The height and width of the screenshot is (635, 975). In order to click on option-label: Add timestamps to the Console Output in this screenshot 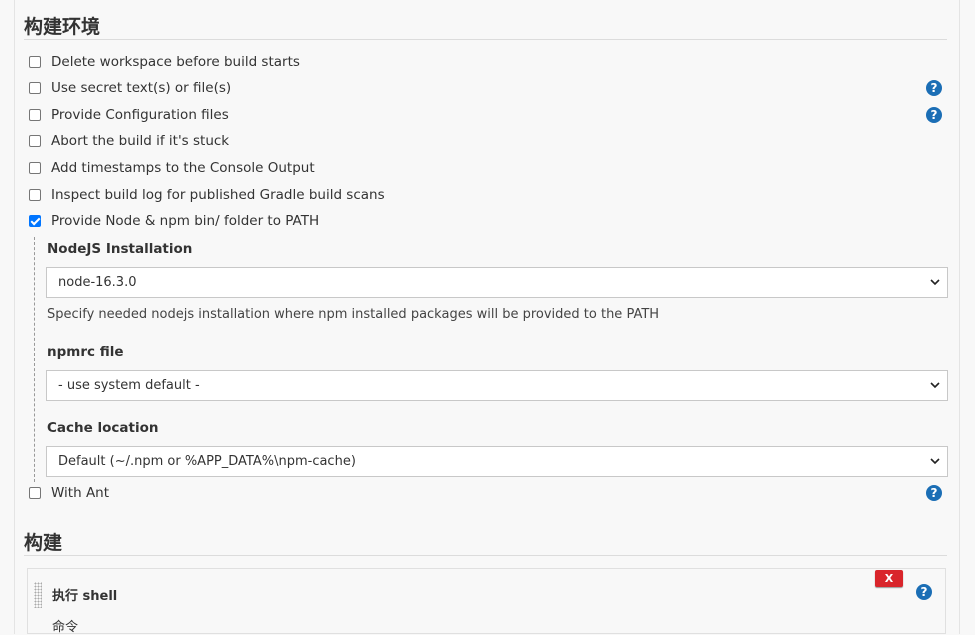, I will do `click(183, 168)`.